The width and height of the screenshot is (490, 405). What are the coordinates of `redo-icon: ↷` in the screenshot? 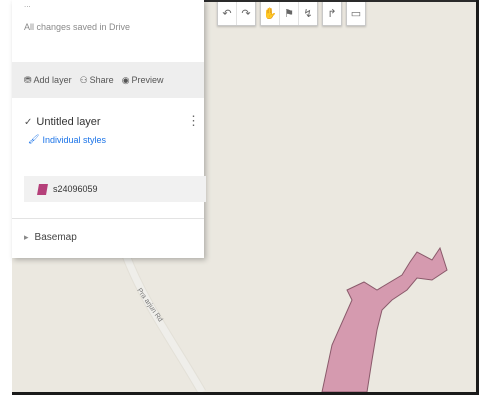 It's located at (246, 13).